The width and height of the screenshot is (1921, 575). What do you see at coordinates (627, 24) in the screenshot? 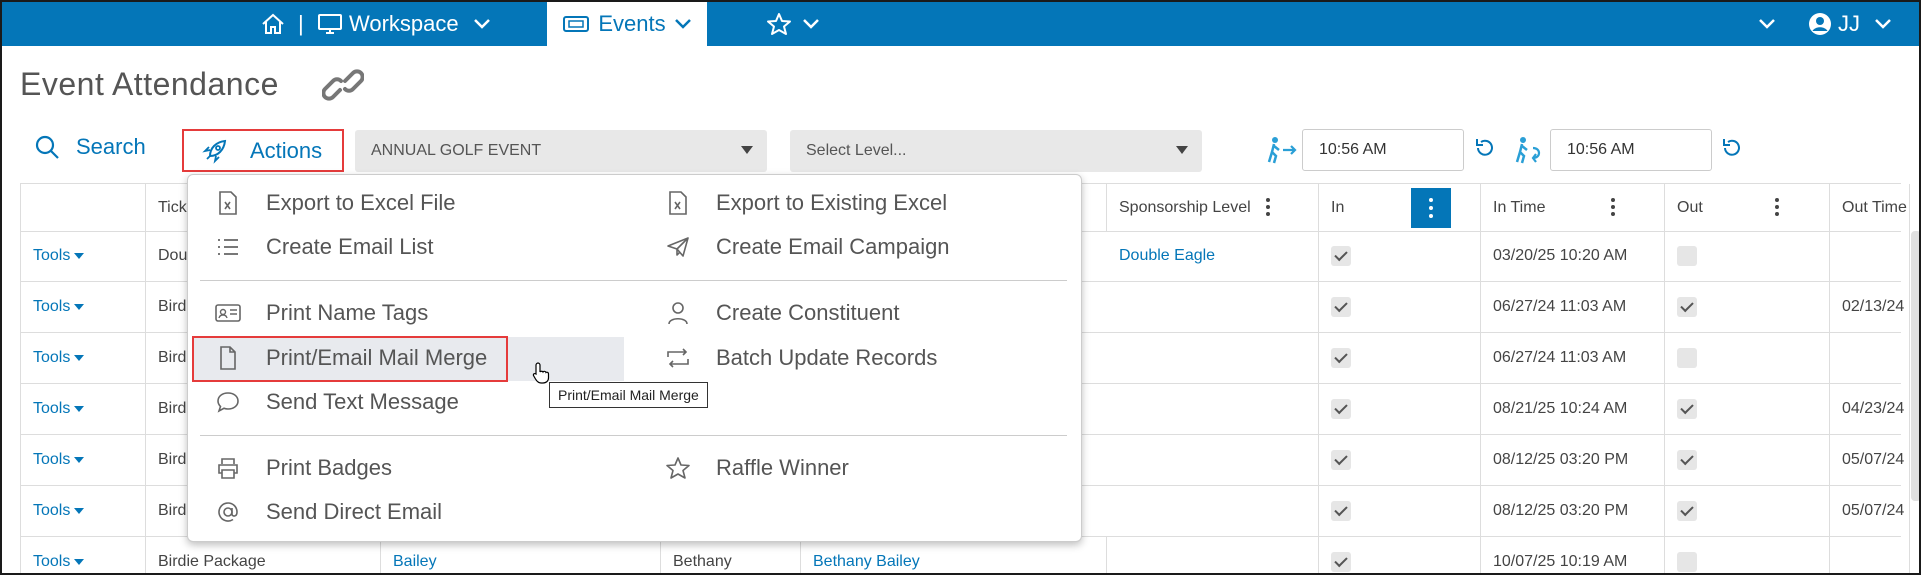
I see `events-tab: Events` at bounding box center [627, 24].